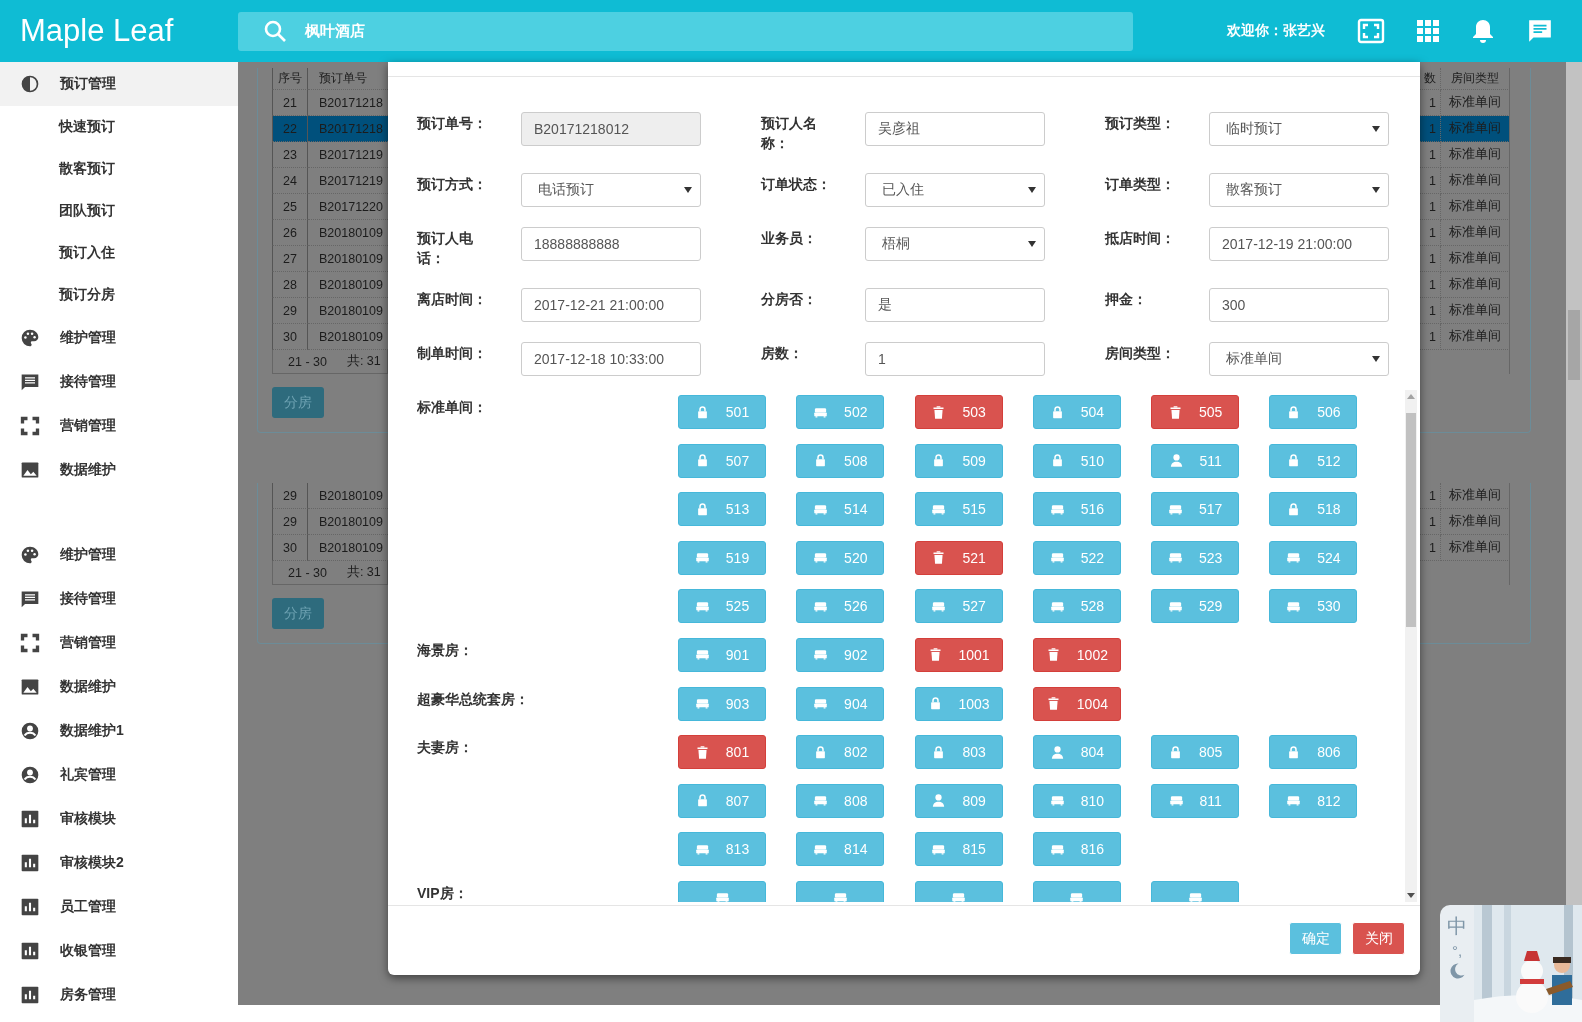  I want to click on sidebar-item: 房务管理, so click(119, 995).